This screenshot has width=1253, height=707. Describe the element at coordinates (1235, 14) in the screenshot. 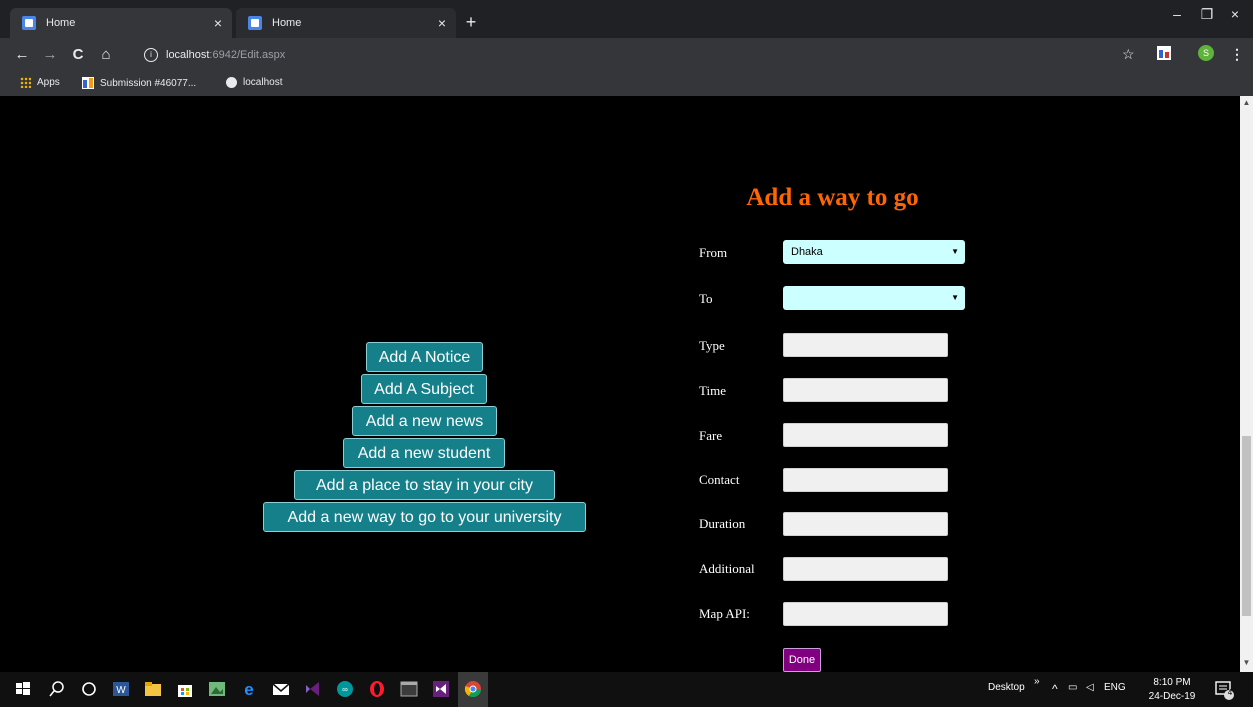

I see `close-window-button: ×` at that location.